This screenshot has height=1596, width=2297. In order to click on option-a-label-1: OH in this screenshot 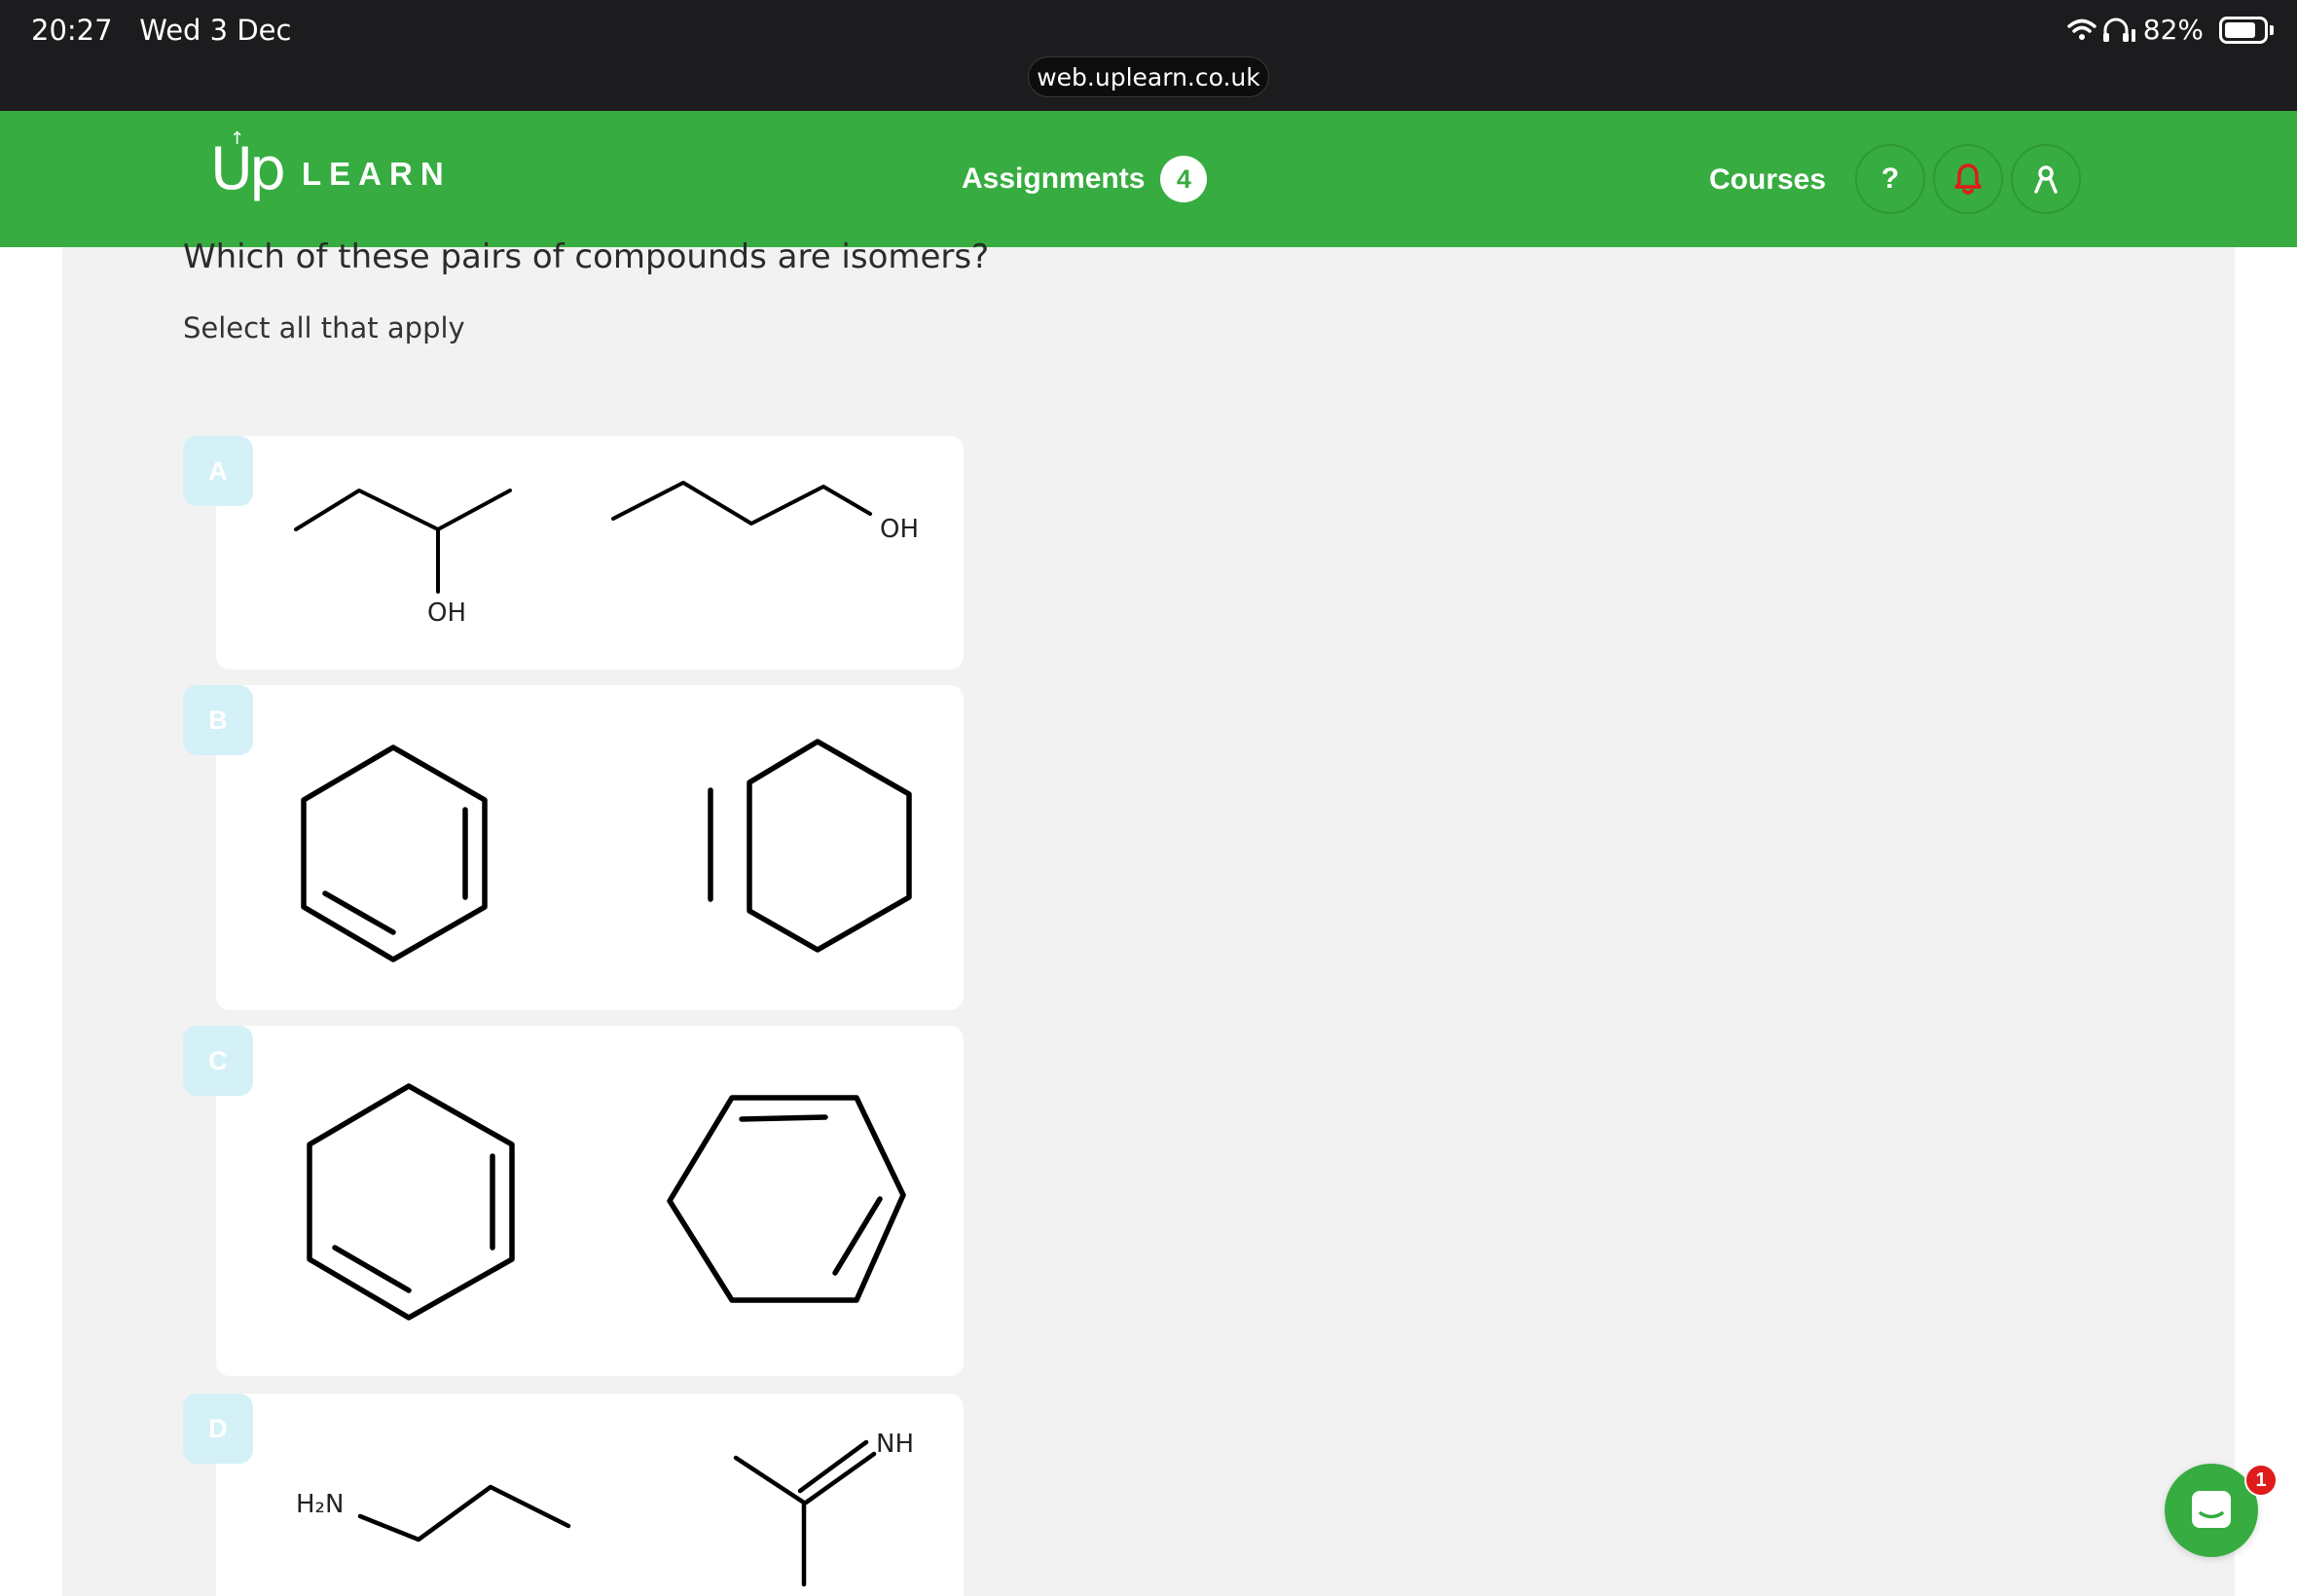, I will do `click(446, 613)`.